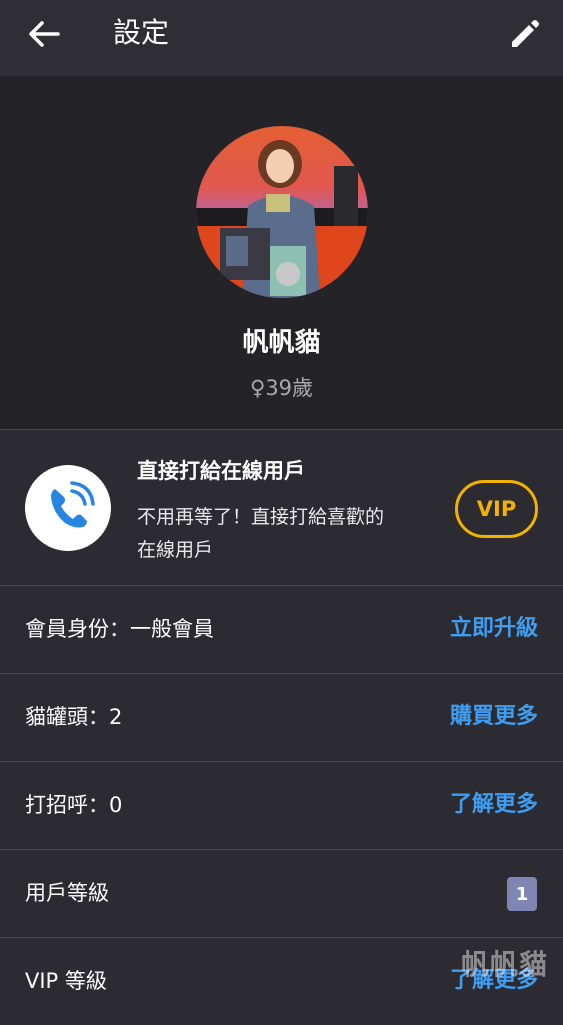 This screenshot has height=1025, width=563. Describe the element at coordinates (522, 894) in the screenshot. I see `user-level-badge: 1` at that location.